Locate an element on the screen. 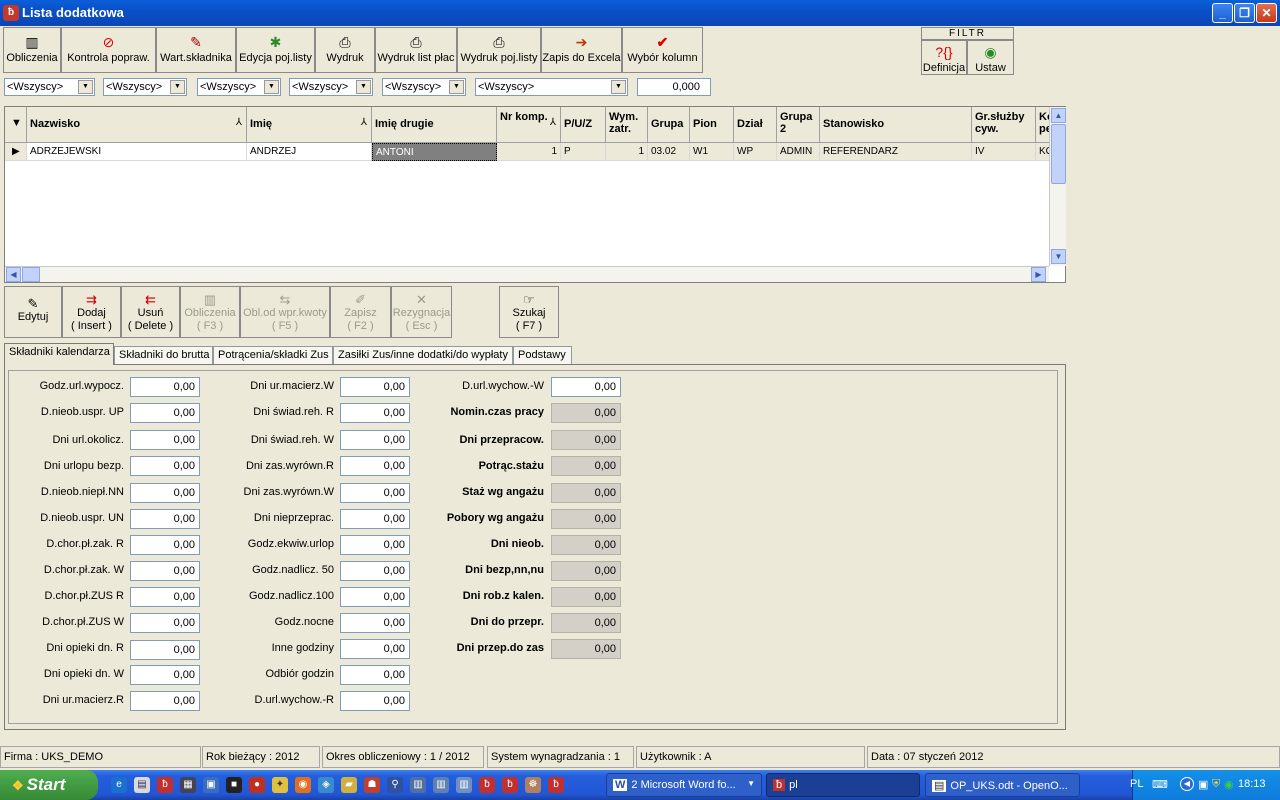 Image resolution: width=1280 pixels, height=800 pixels. scroll-thumb-horizontal is located at coordinates (31, 274).